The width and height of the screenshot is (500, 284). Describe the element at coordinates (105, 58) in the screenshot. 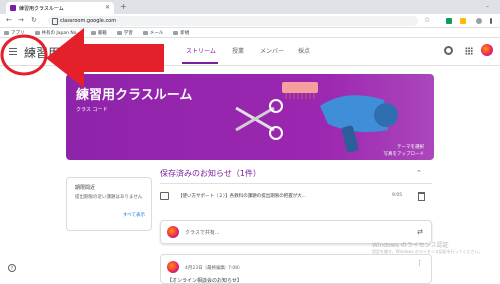

I see `pointer-arrow-icon` at that location.